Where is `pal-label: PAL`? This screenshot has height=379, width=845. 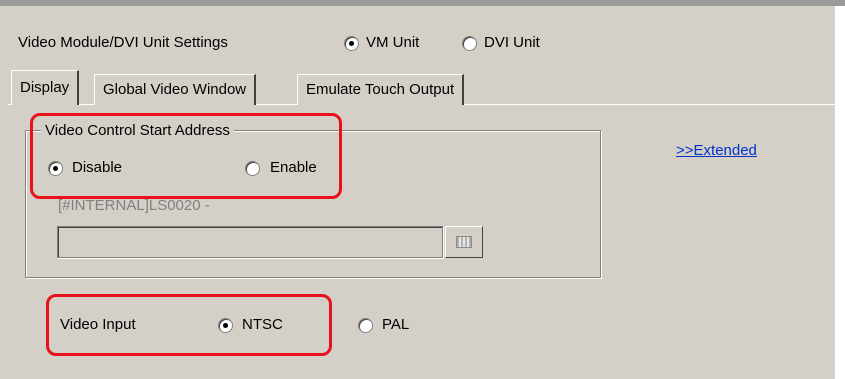
pal-label: PAL is located at coordinates (395, 324).